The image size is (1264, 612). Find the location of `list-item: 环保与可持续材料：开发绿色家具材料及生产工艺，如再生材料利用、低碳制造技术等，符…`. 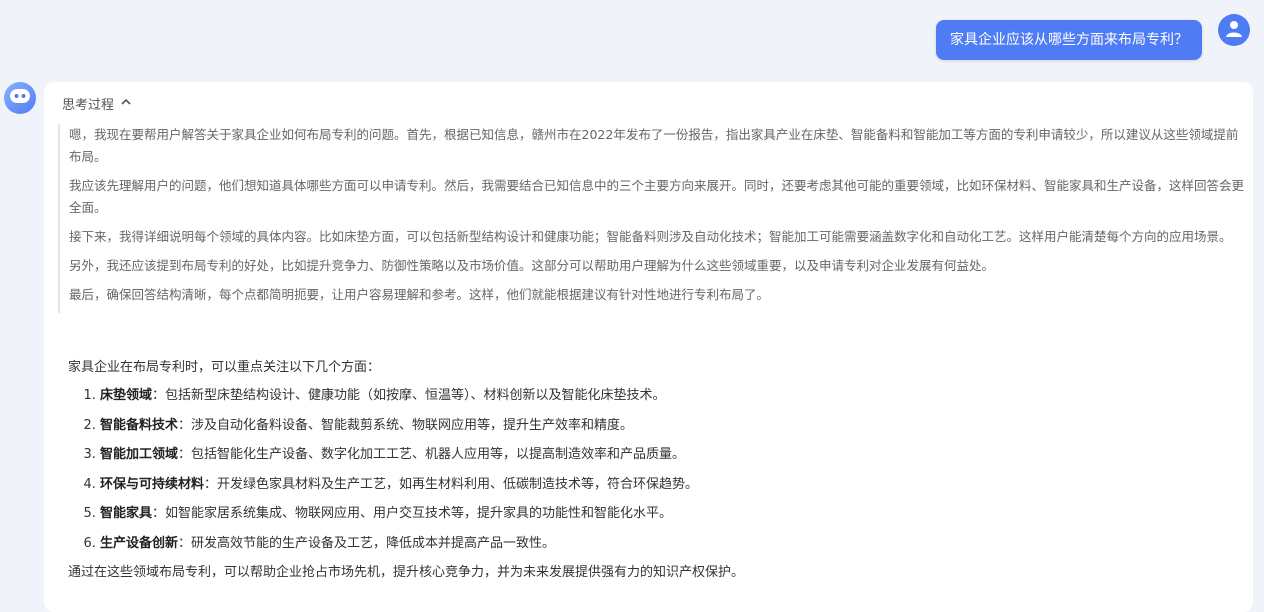

list-item: 环保与可持续材料：开发绿色家具材料及生产工艺，如再生材料利用、低碳制造技术等，符… is located at coordinates (664, 485).